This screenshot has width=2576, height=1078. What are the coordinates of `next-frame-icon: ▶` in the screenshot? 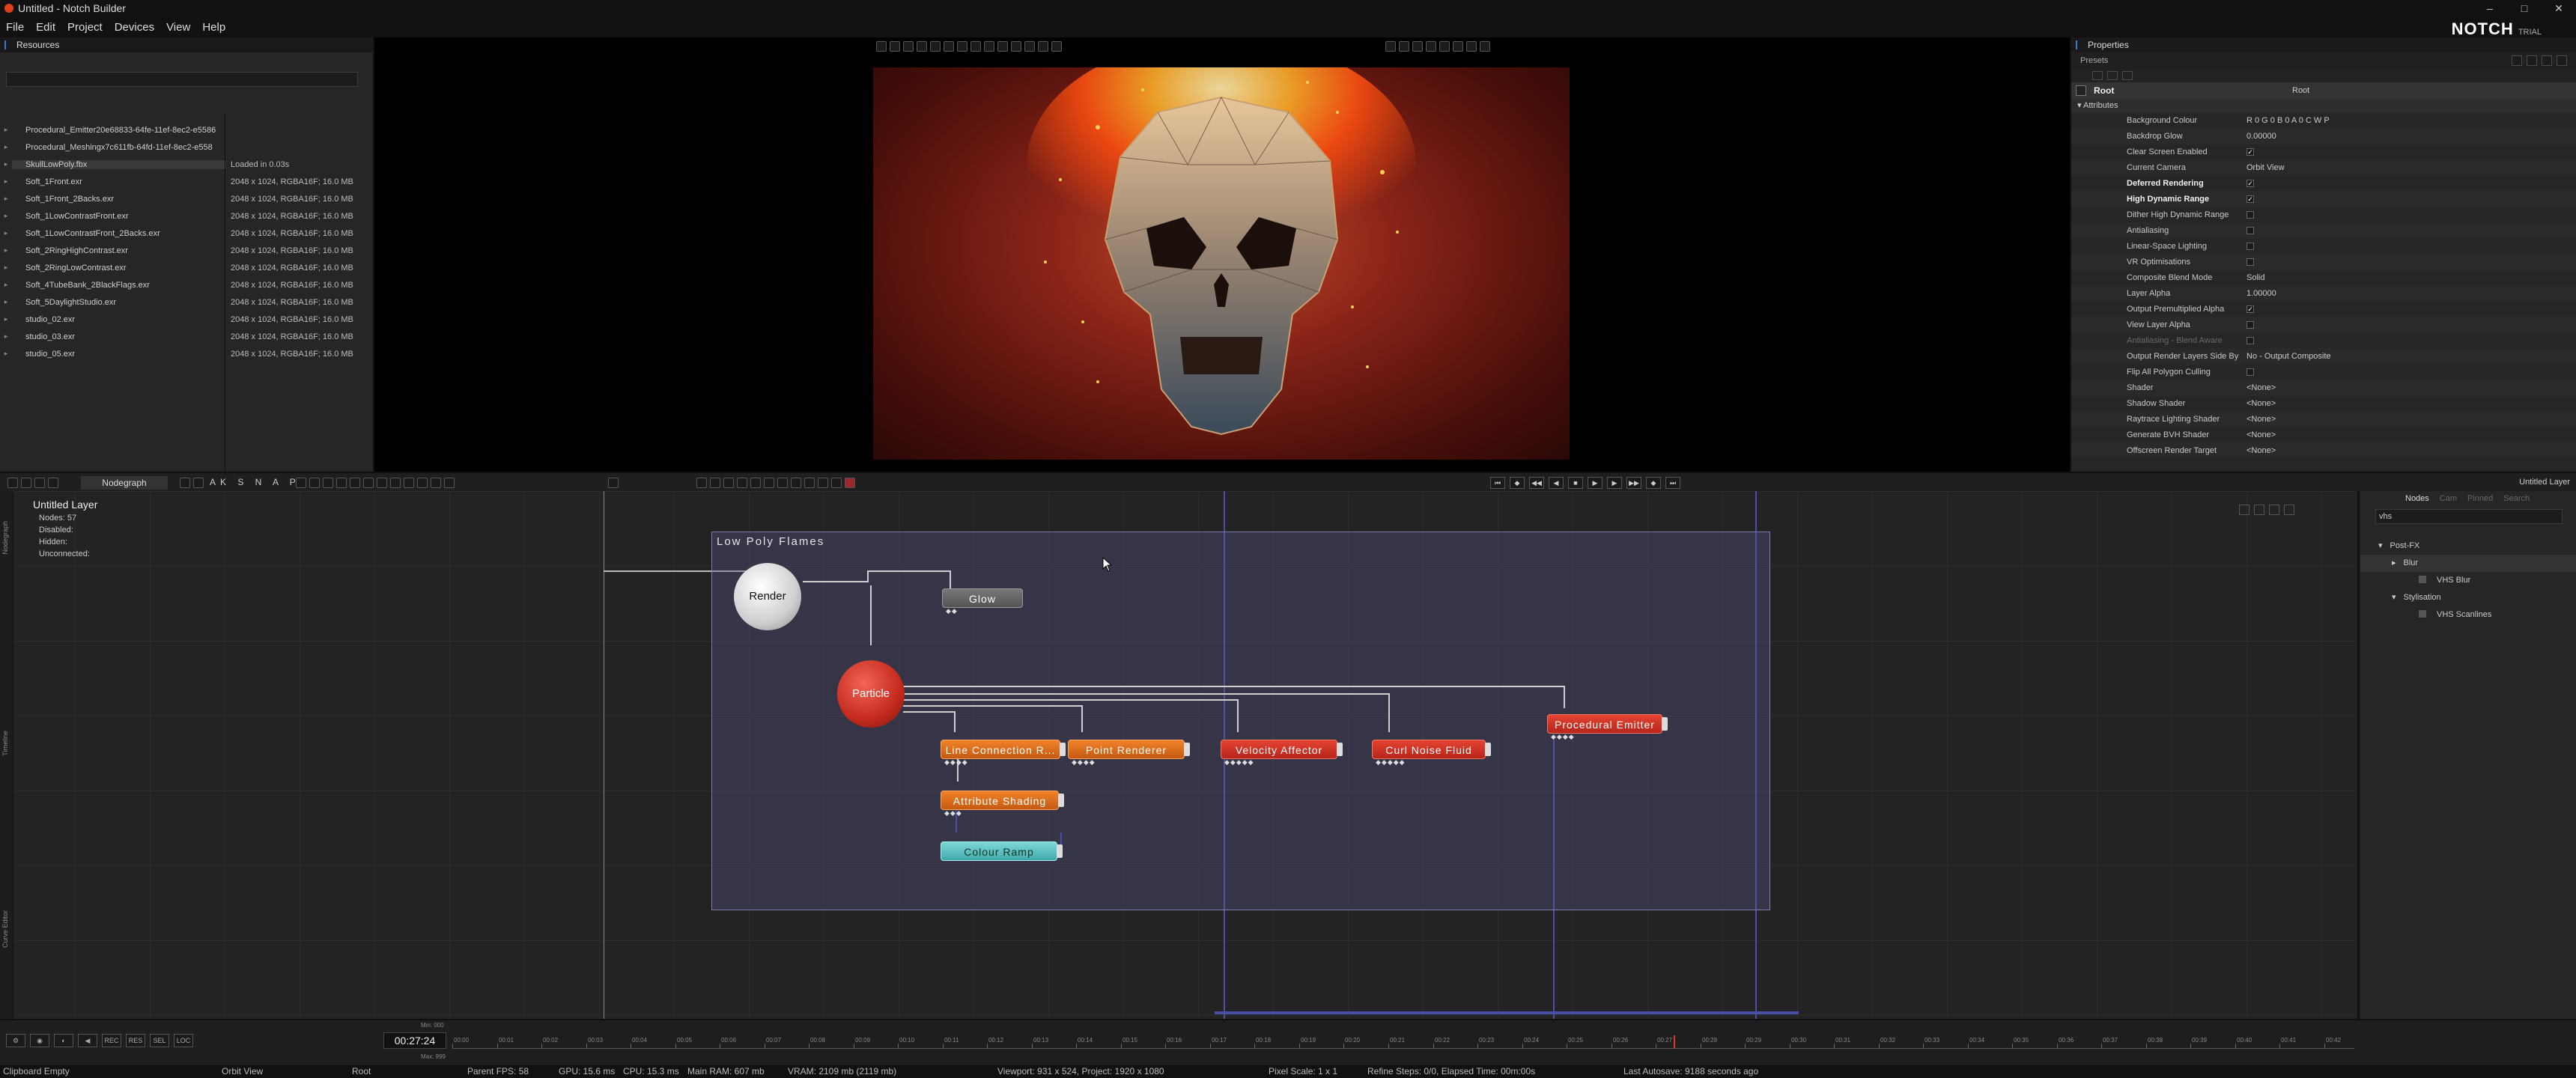 It's located at (1614, 483).